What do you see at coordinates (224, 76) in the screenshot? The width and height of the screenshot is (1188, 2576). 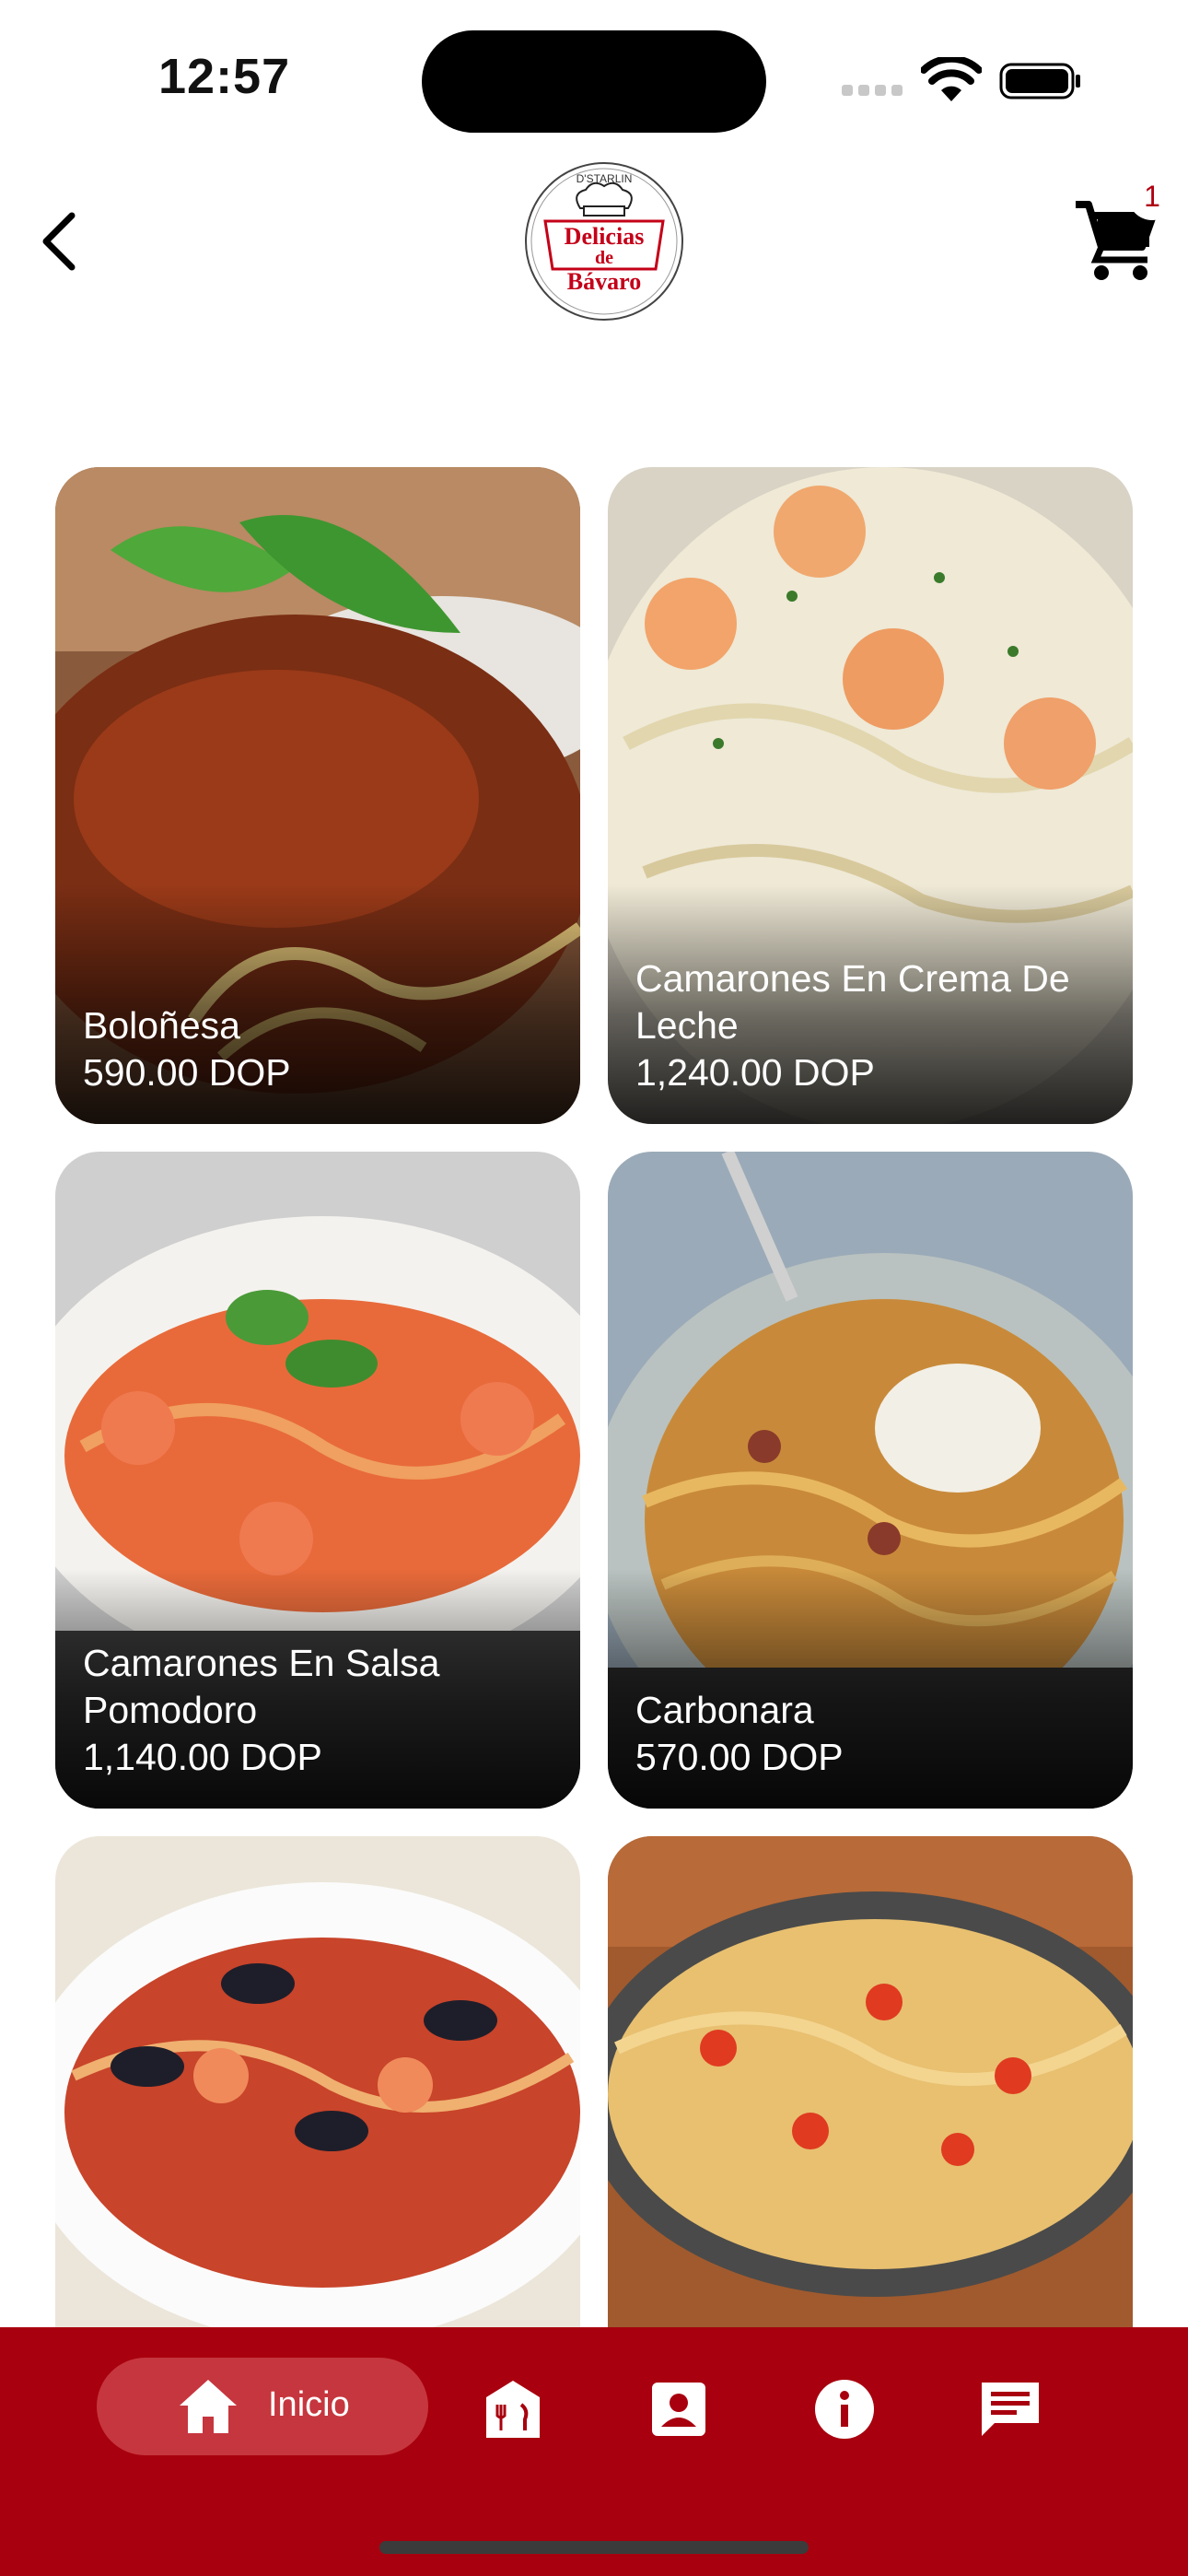 I see `status-time: 12:57` at bounding box center [224, 76].